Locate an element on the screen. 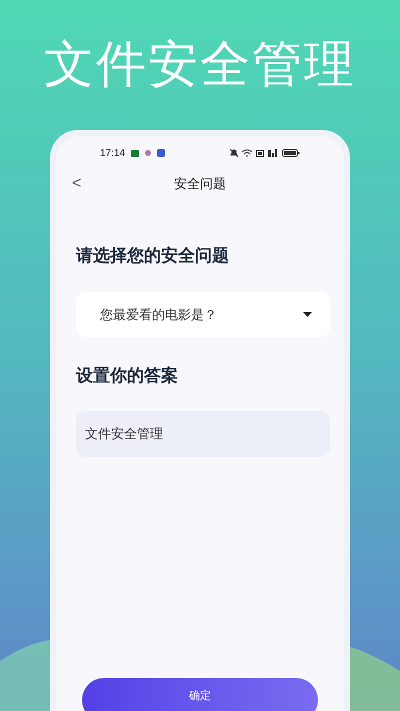 This screenshot has height=711, width=400. hd-icon is located at coordinates (260, 153).